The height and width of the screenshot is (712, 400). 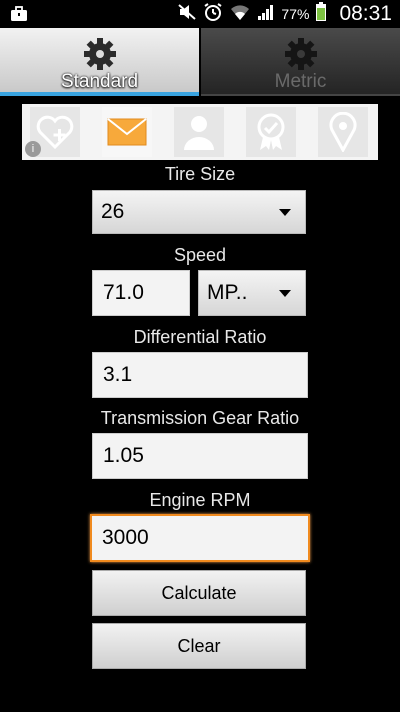 I want to click on speed-unit-select: MP.., so click(x=252, y=293).